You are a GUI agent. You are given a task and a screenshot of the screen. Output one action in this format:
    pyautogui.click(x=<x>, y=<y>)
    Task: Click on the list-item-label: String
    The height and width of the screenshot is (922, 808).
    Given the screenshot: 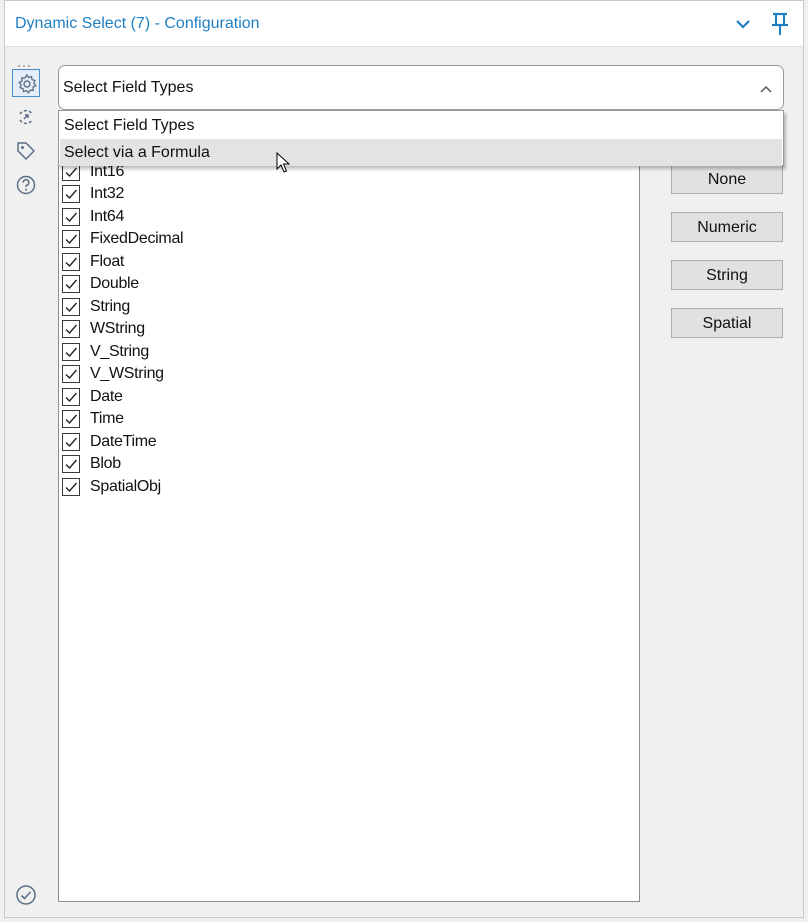 What is the action you would take?
    pyautogui.click(x=110, y=306)
    